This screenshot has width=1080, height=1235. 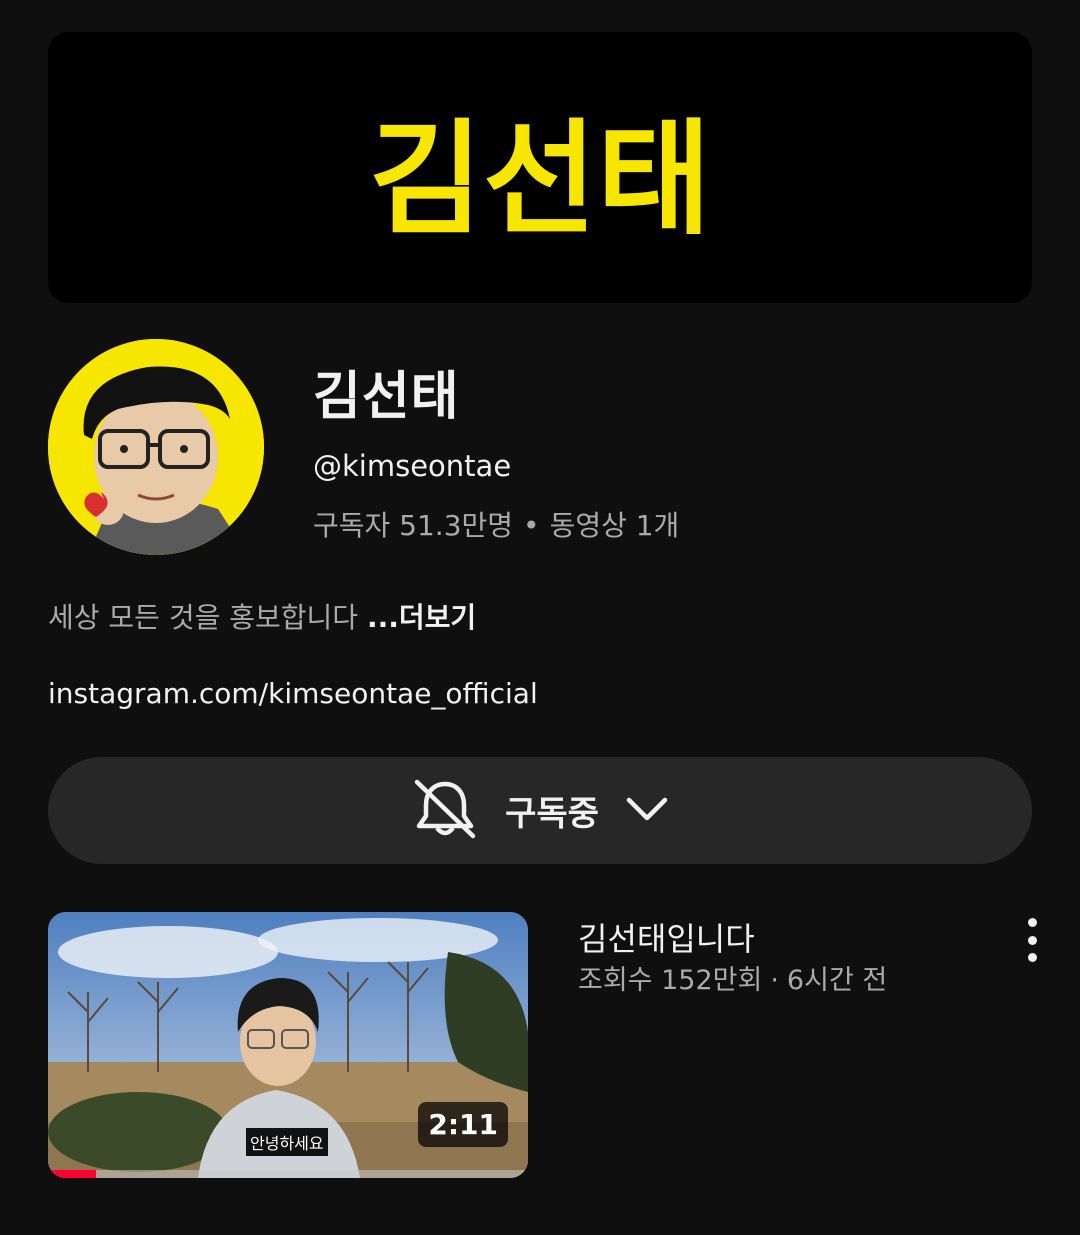 I want to click on channel-stats: 구독자 51.3만명 • 동영상 1개, so click(x=496, y=524).